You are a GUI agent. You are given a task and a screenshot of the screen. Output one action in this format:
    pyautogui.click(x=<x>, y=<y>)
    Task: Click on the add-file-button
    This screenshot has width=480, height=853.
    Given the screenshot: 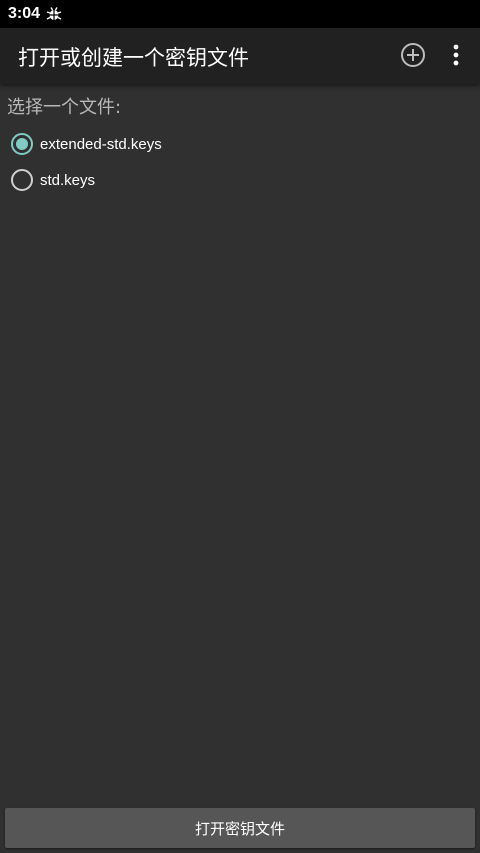 What is the action you would take?
    pyautogui.click(x=413, y=55)
    